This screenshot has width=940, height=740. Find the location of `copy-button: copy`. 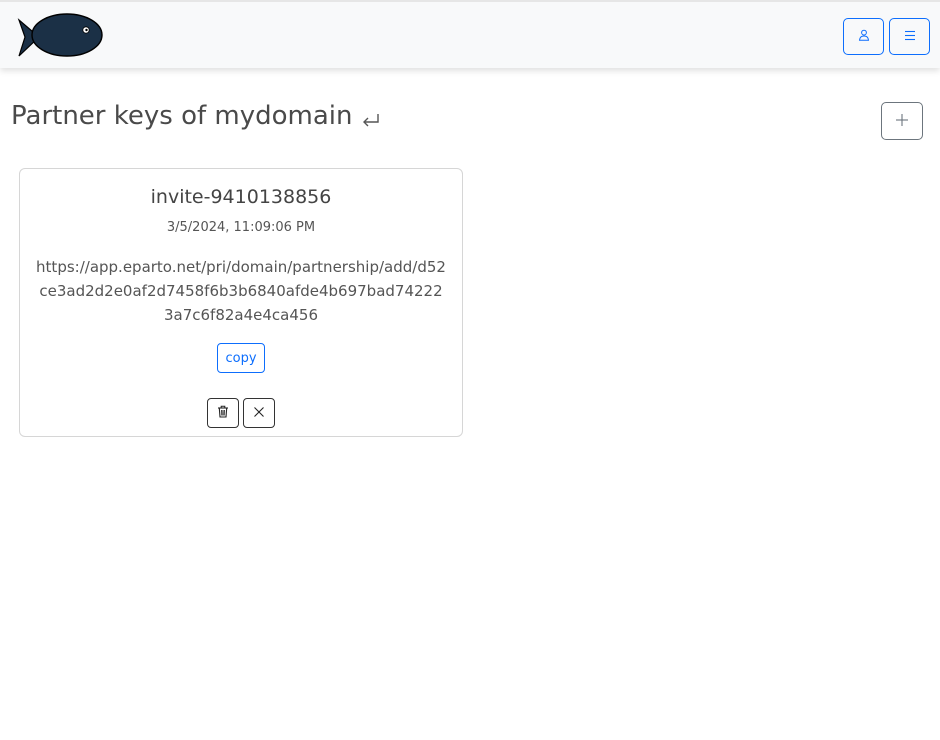

copy-button: copy is located at coordinates (241, 358).